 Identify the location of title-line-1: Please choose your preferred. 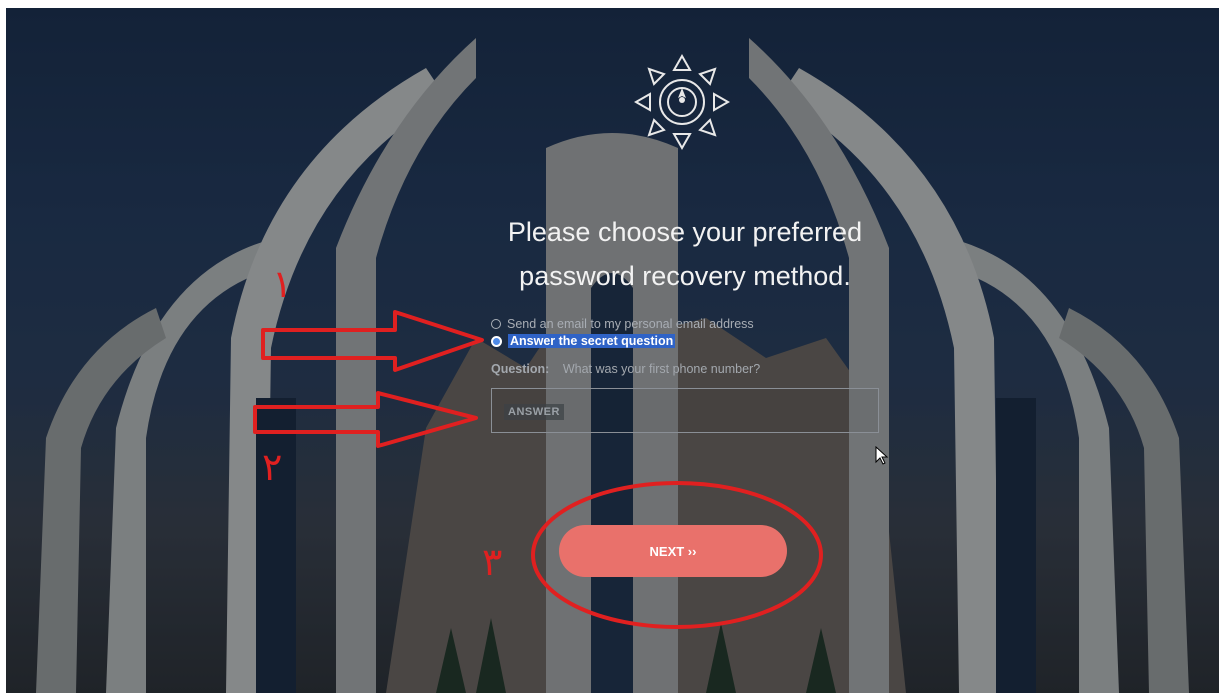
(685, 232).